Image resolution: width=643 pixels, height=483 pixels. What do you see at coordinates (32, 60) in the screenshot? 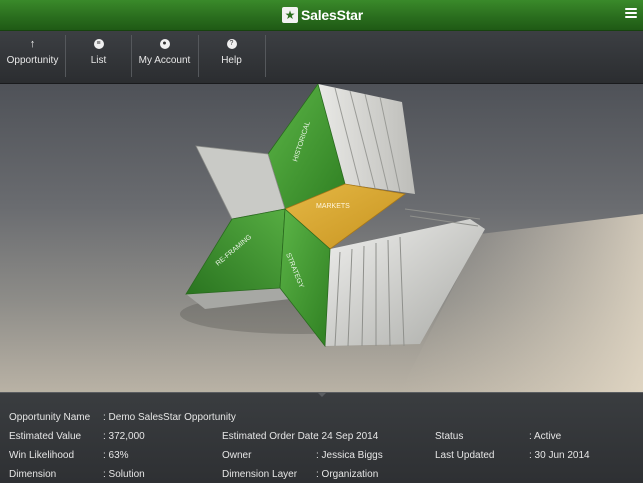
I see `toolbar-label-opportunity: Opportunity` at bounding box center [32, 60].